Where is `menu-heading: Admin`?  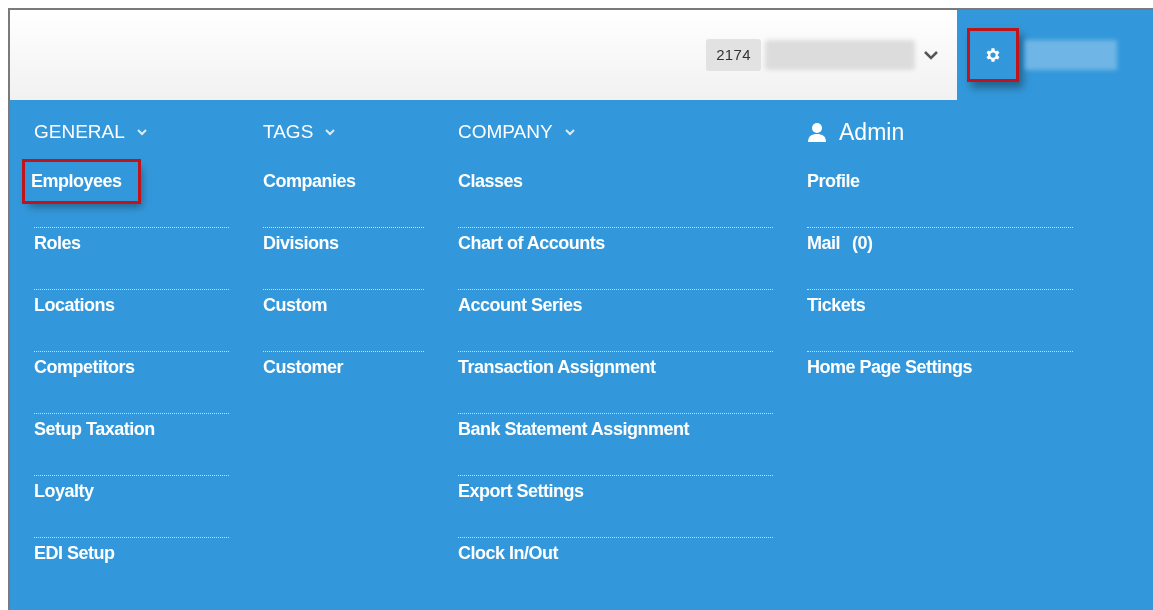
menu-heading: Admin is located at coordinates (872, 132).